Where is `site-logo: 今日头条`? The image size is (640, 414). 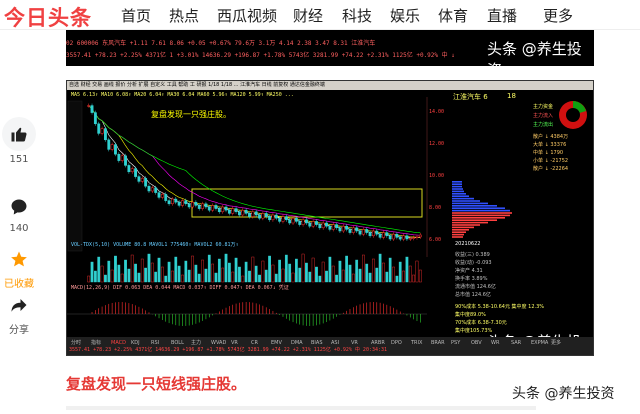 site-logo: 今日头条 is located at coordinates (48, 17).